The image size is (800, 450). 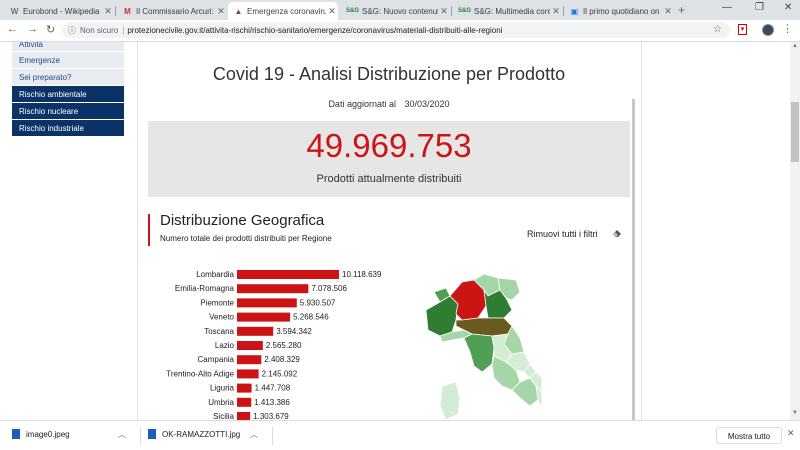 I want to click on bar-category-label: Sicilia, so click(x=223, y=416).